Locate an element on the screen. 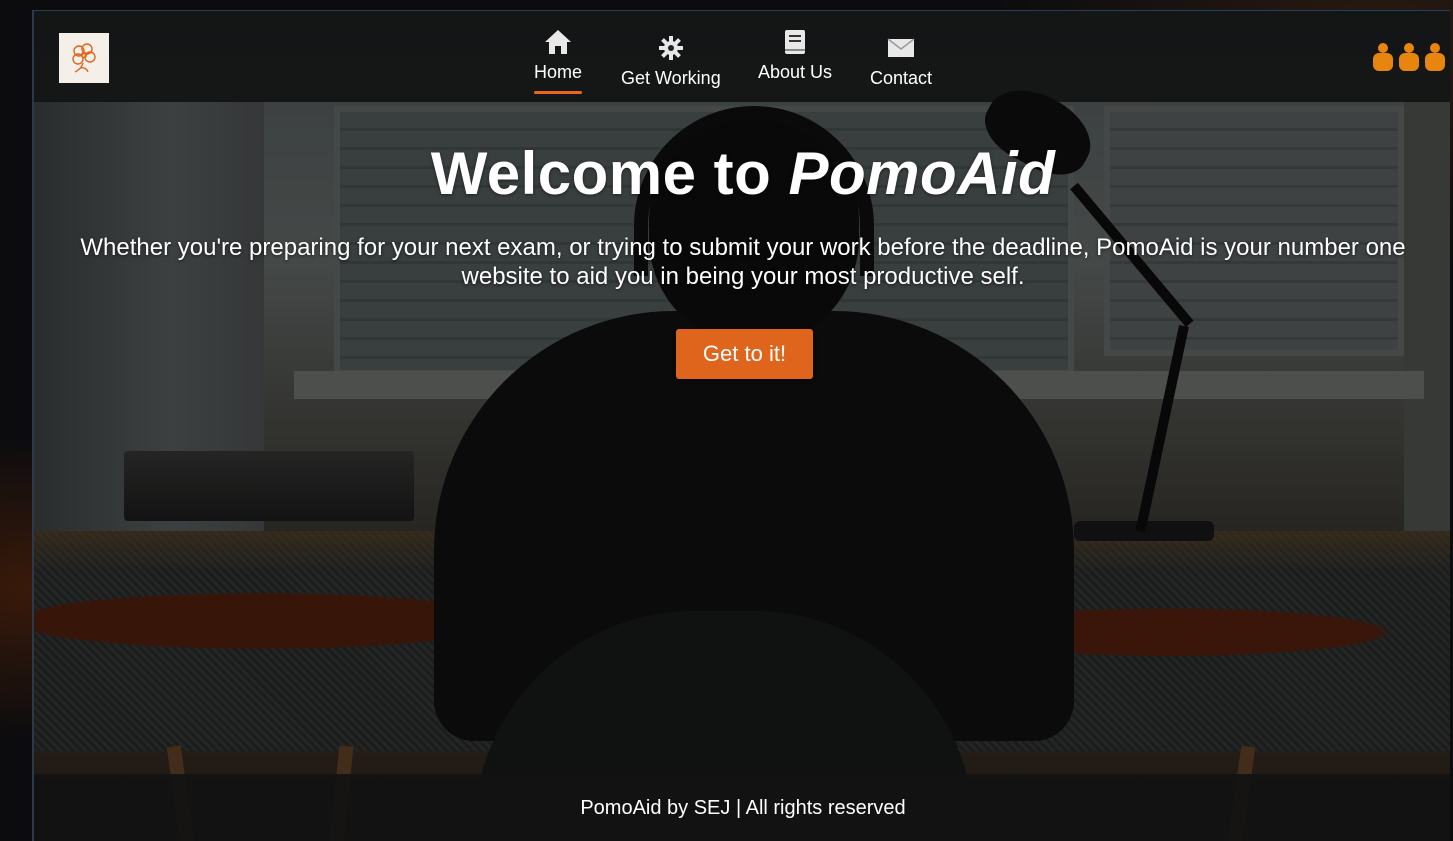  home-icon is located at coordinates (558, 42).